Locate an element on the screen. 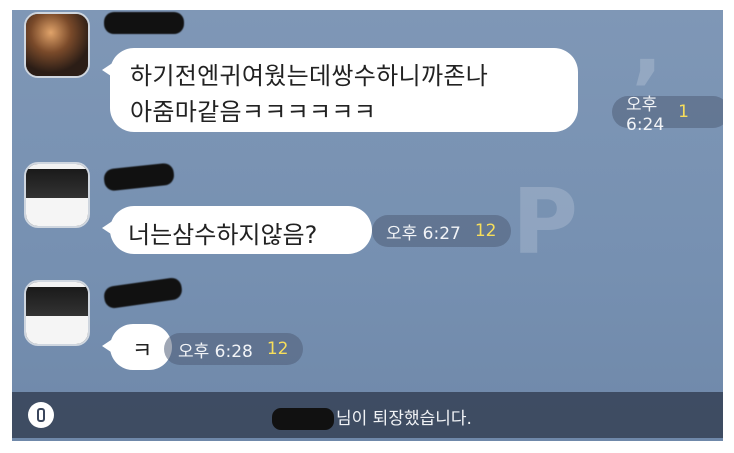 This screenshot has width=734, height=453. message-bubble: ㅋ is located at coordinates (137, 347).